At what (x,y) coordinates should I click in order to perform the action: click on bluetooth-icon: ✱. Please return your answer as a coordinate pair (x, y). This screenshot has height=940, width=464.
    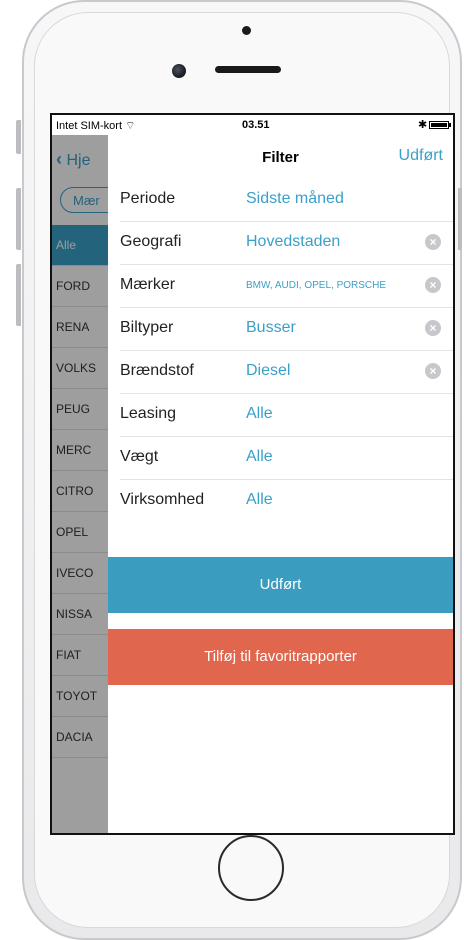
    Looking at the image, I should click on (423, 125).